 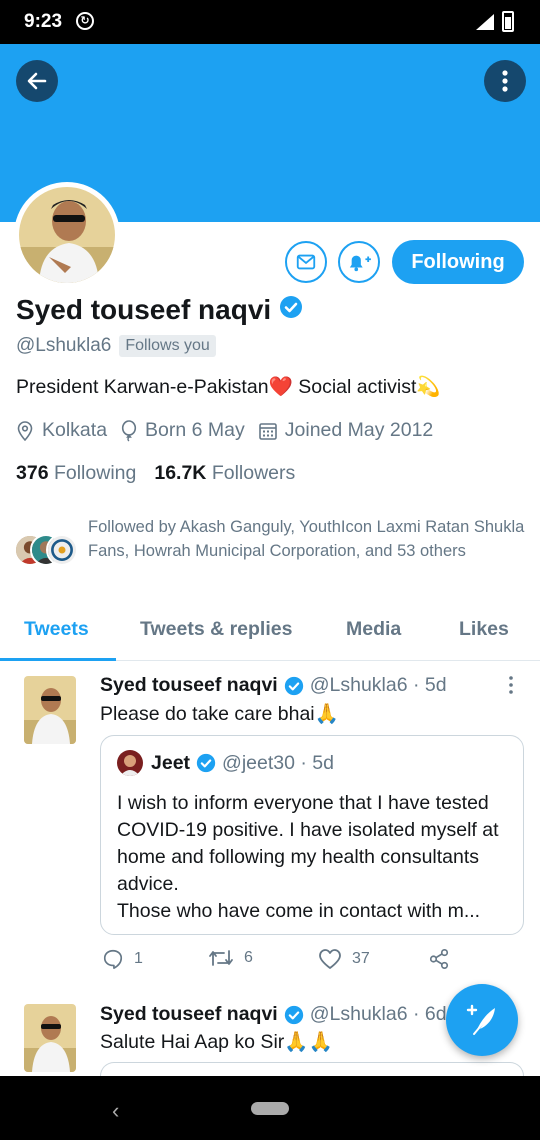 What do you see at coordinates (25, 430) in the screenshot?
I see `location-pin-icon` at bounding box center [25, 430].